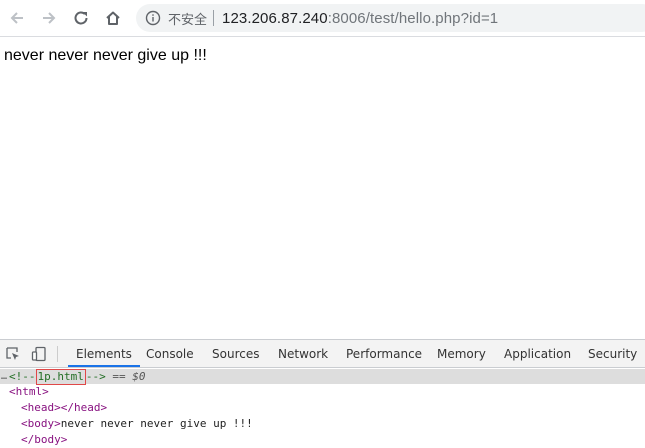 This screenshot has width=645, height=448. I want to click on home-button, so click(113, 18).